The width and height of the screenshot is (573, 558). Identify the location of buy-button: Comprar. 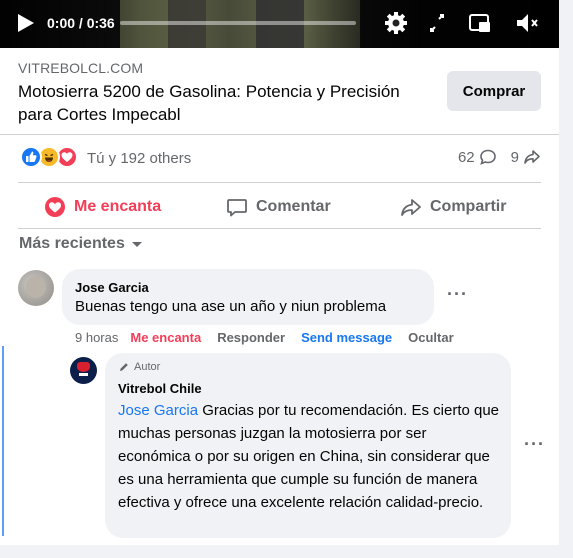
(494, 91).